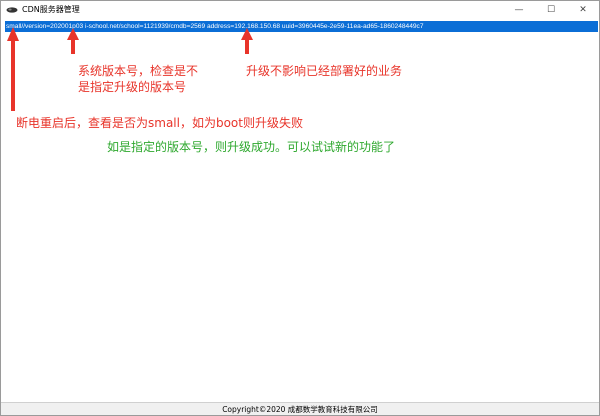 This screenshot has height=416, width=600. I want to click on minimize-button: —, so click(519, 9).